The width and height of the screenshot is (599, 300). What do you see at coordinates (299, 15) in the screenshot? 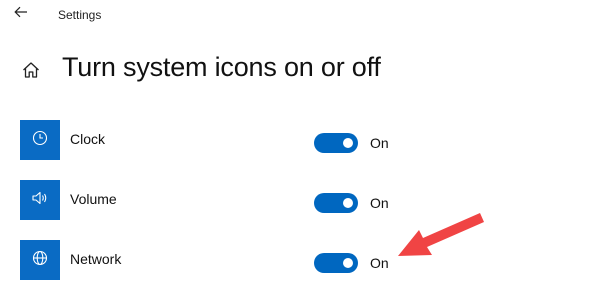
I see `title-bar: Settings` at bounding box center [299, 15].